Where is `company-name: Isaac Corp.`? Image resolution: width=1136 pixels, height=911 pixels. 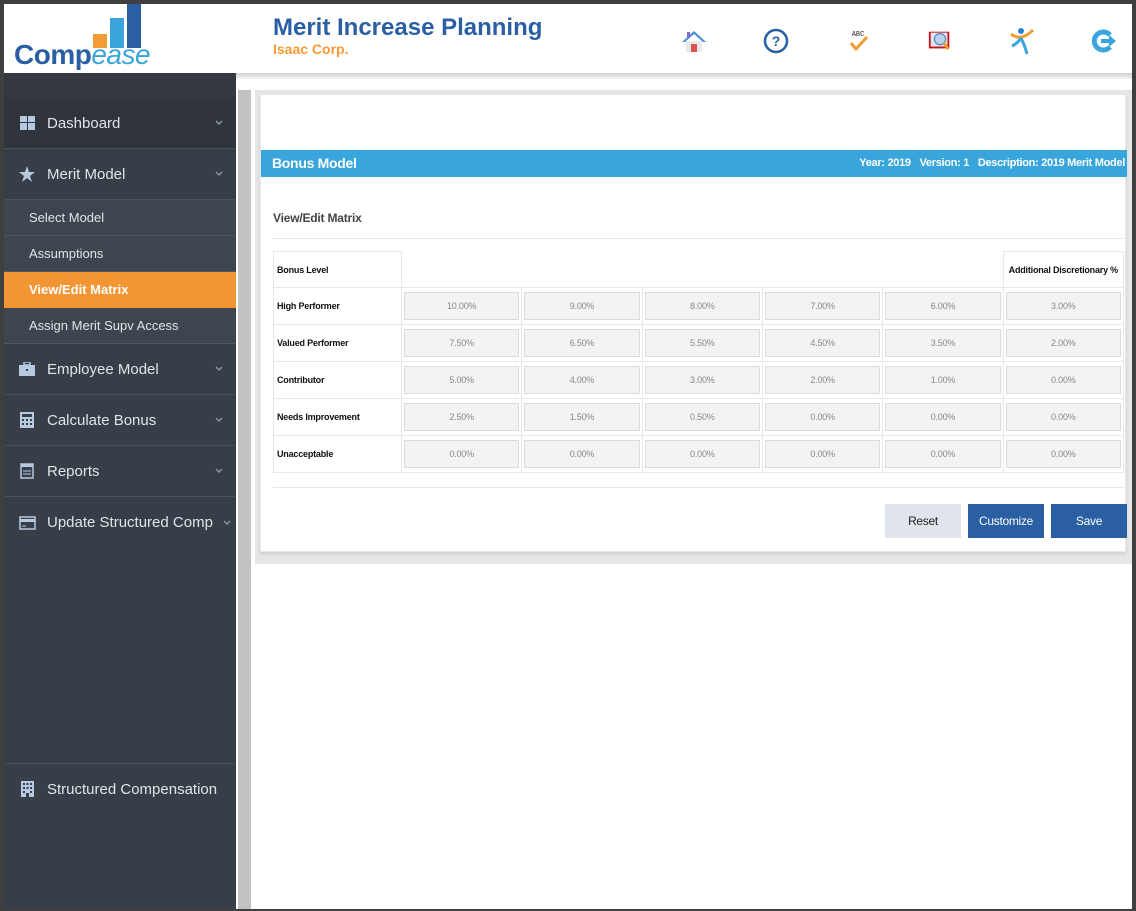
company-name: Isaac Corp. is located at coordinates (311, 49).